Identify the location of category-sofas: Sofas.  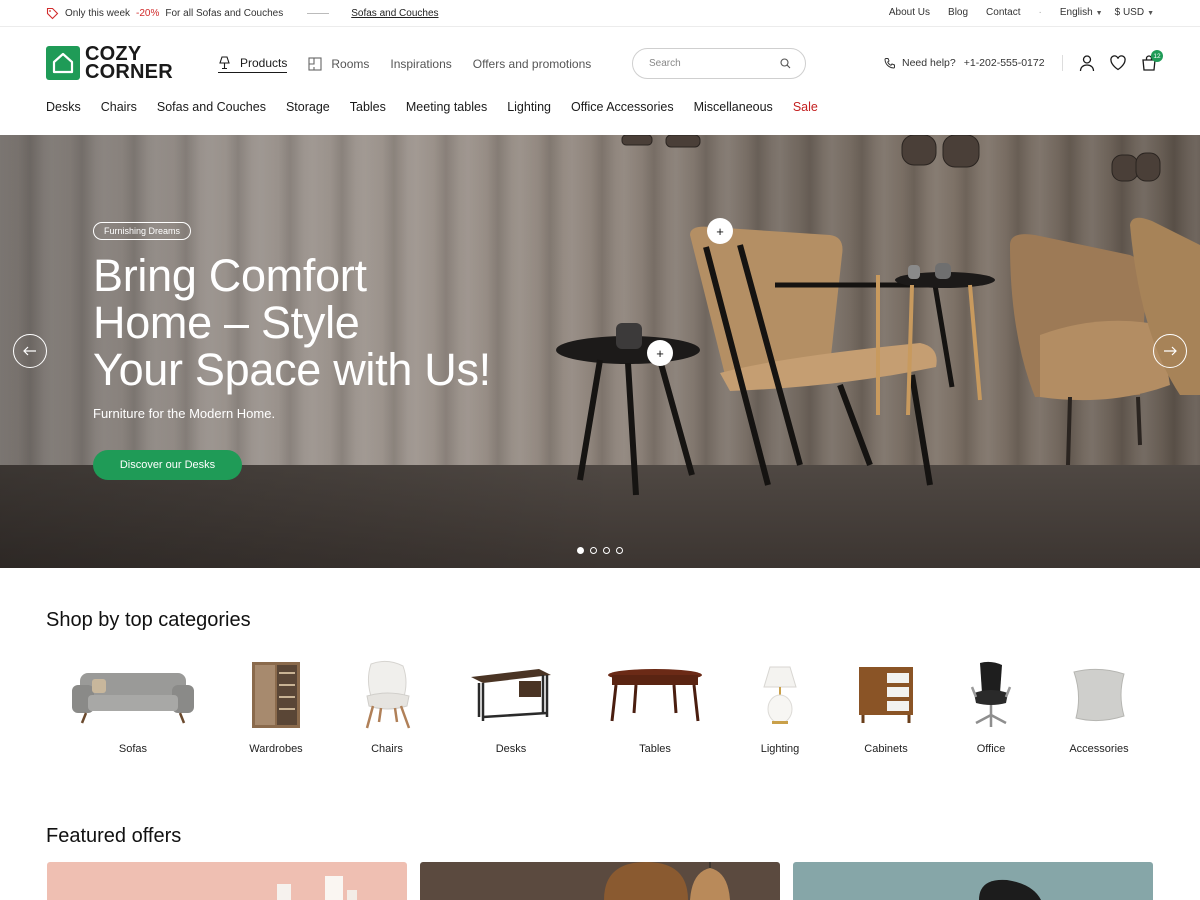
(133, 705).